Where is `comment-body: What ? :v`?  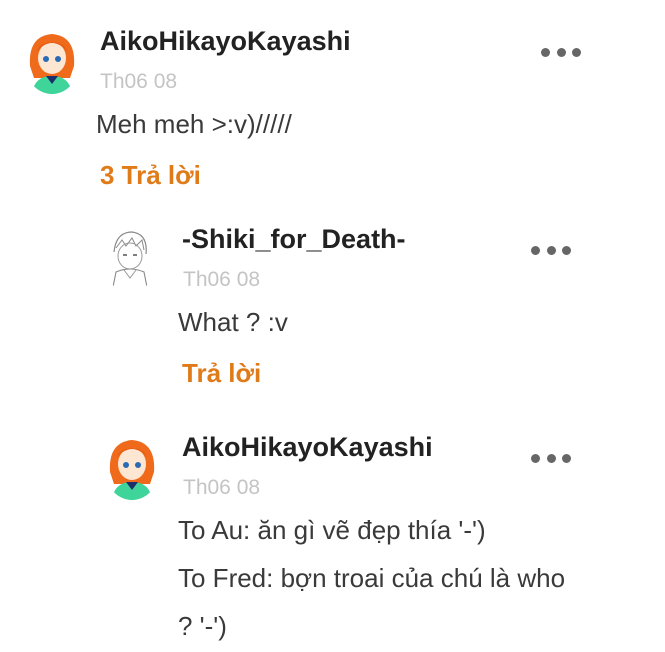
comment-body: What ? :v is located at coordinates (233, 322).